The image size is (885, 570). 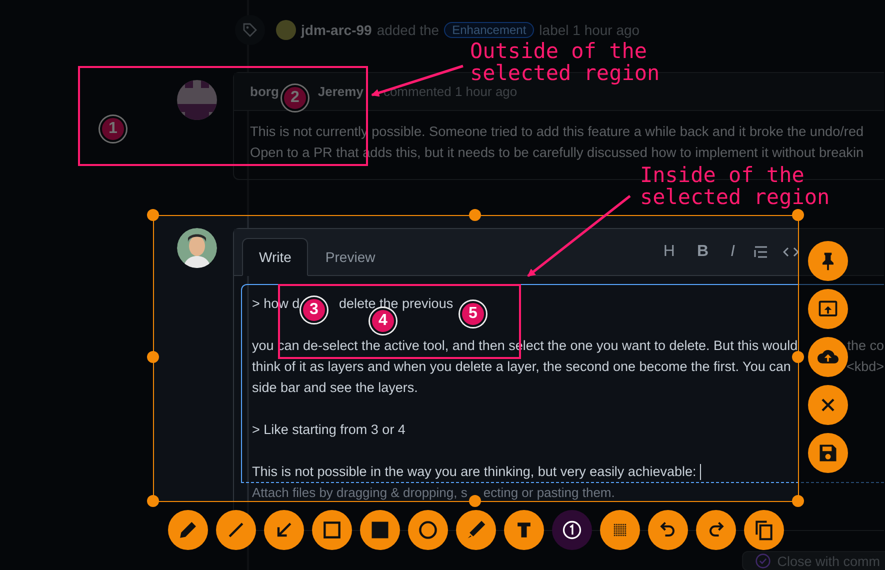 What do you see at coordinates (314, 310) in the screenshot?
I see `number-marker: 3` at bounding box center [314, 310].